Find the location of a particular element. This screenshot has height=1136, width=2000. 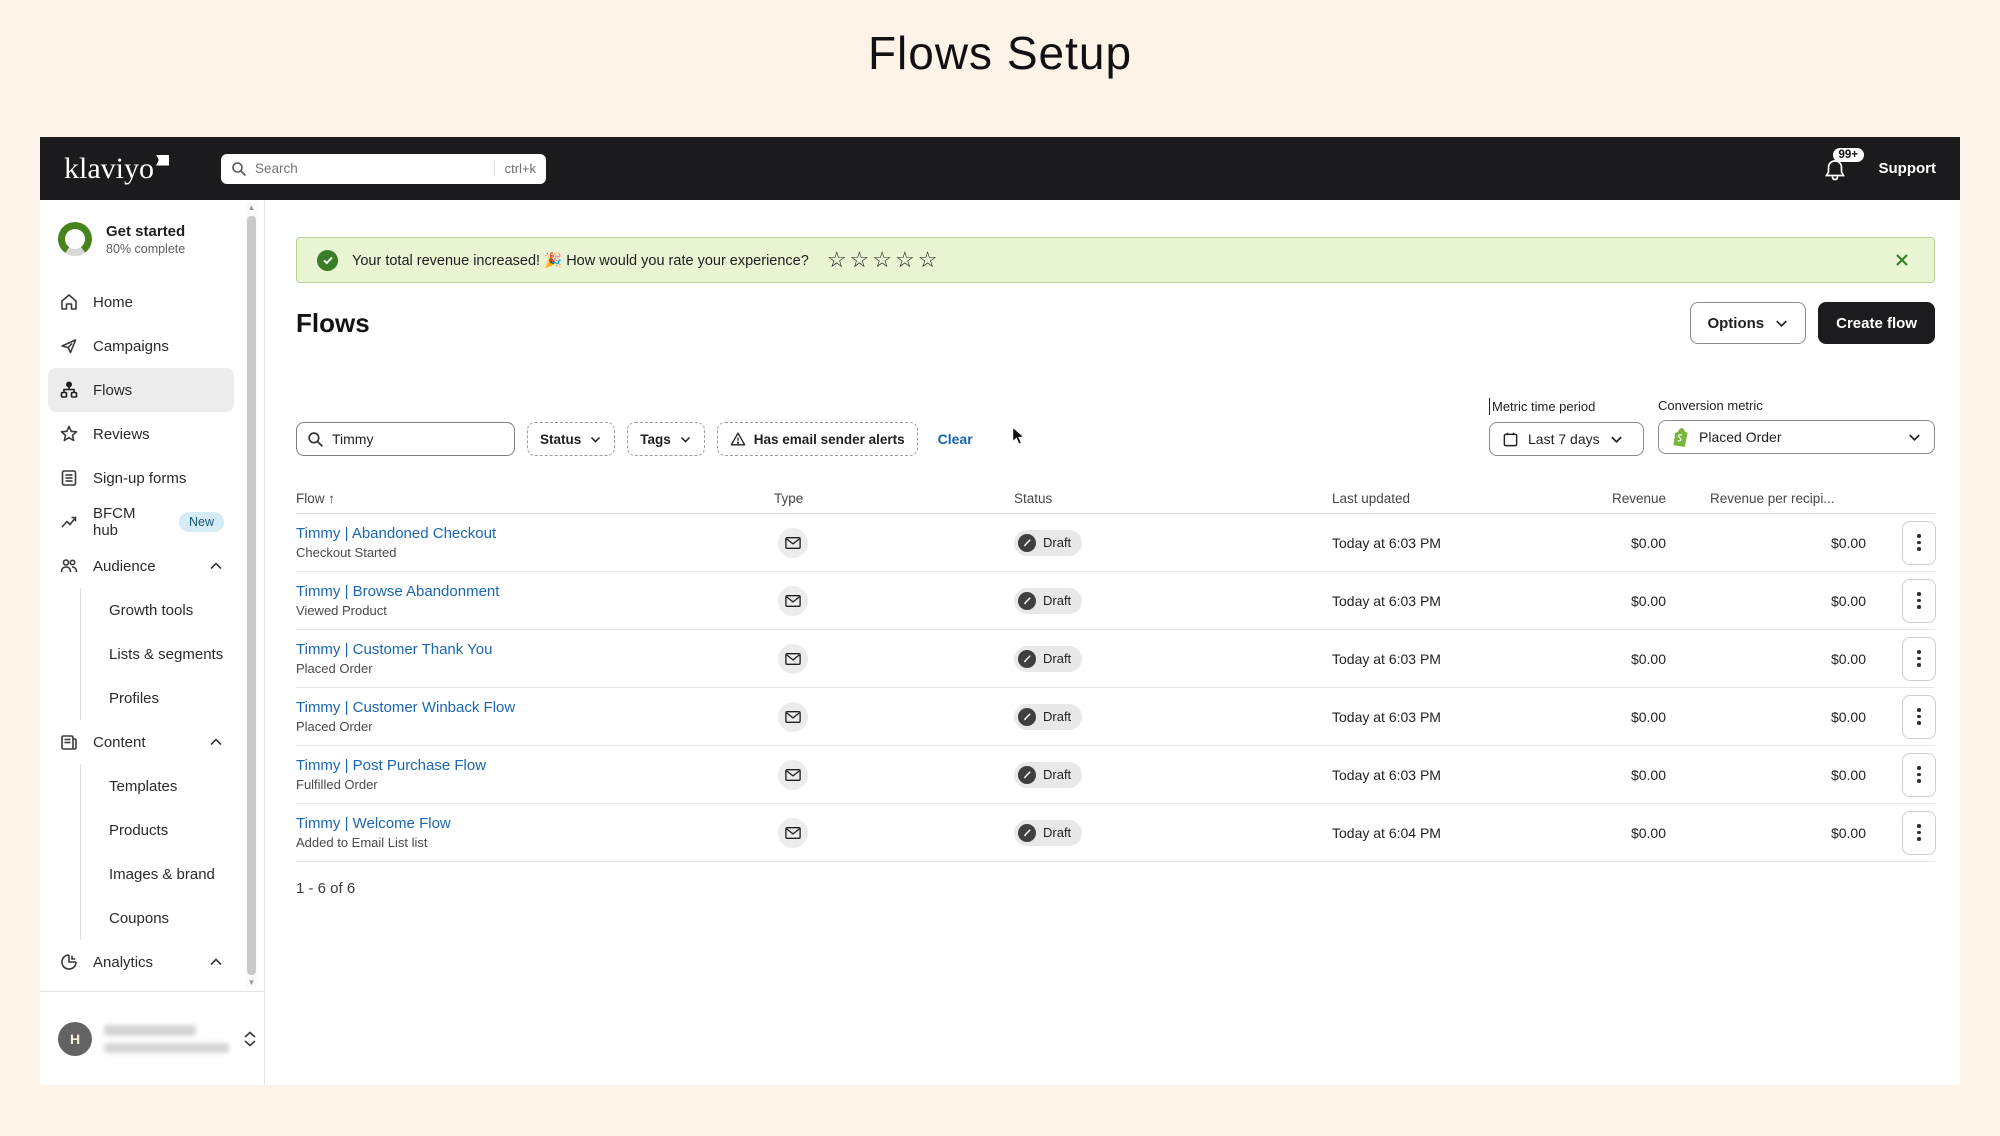

search-icon is located at coordinates (239, 169).